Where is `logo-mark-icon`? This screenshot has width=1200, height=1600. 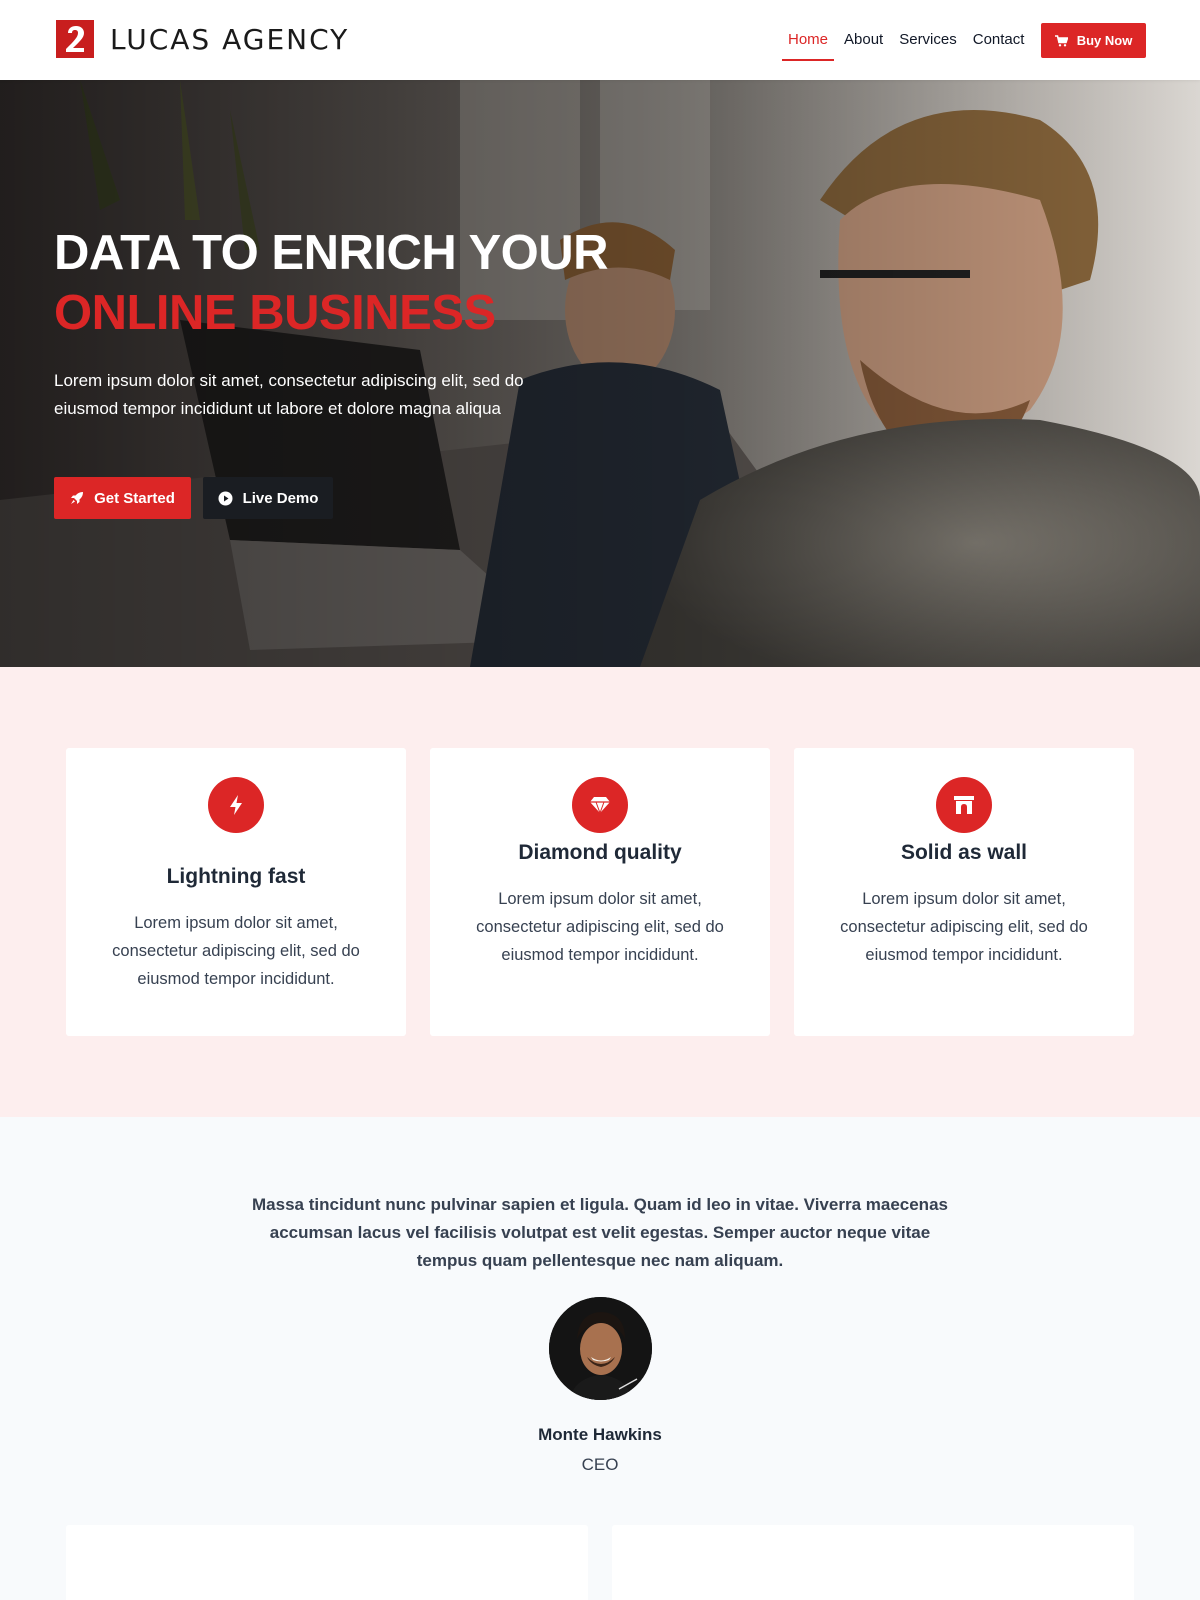 logo-mark-icon is located at coordinates (75, 39).